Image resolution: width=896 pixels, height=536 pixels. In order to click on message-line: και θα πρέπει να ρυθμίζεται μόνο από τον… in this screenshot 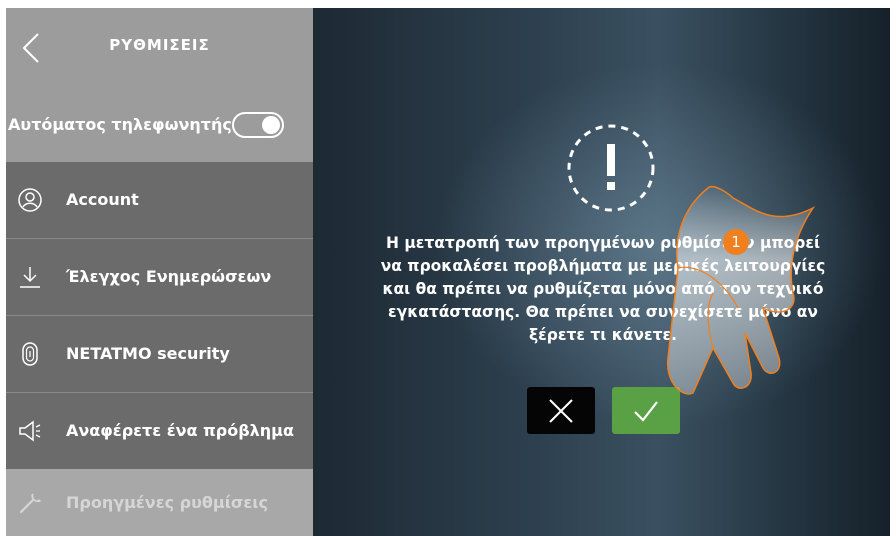, I will do `click(603, 289)`.